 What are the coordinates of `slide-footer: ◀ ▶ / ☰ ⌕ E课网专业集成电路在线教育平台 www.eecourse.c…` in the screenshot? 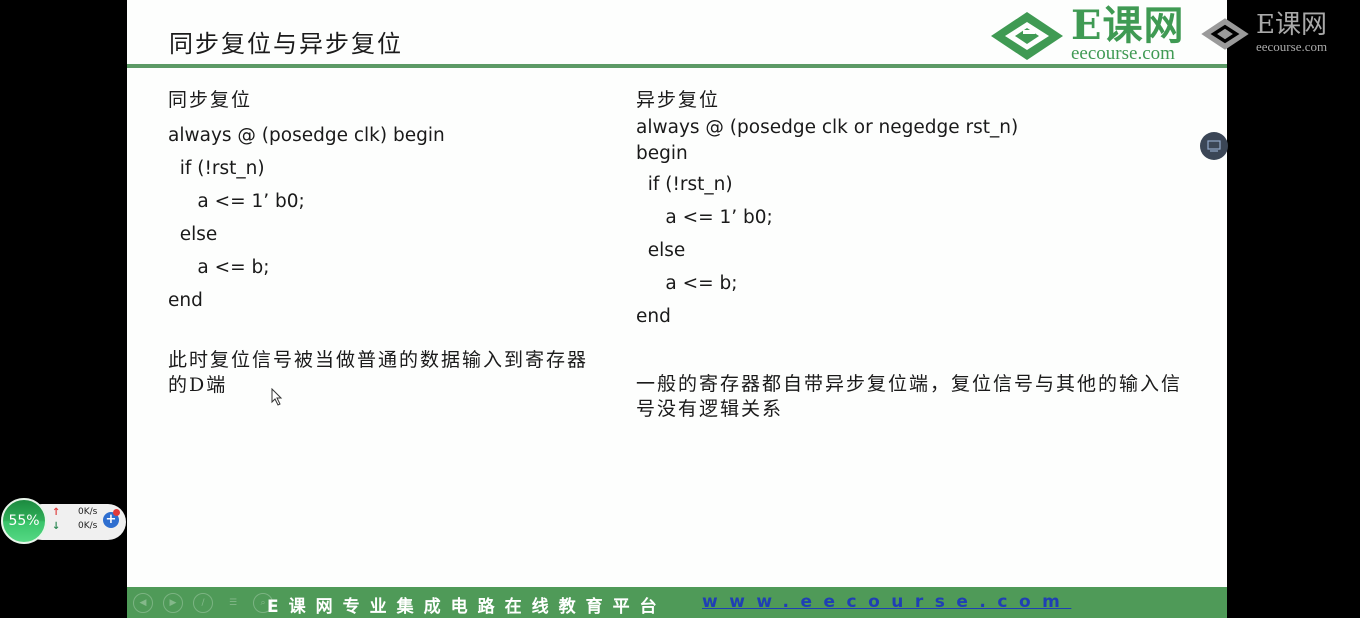 It's located at (677, 602).